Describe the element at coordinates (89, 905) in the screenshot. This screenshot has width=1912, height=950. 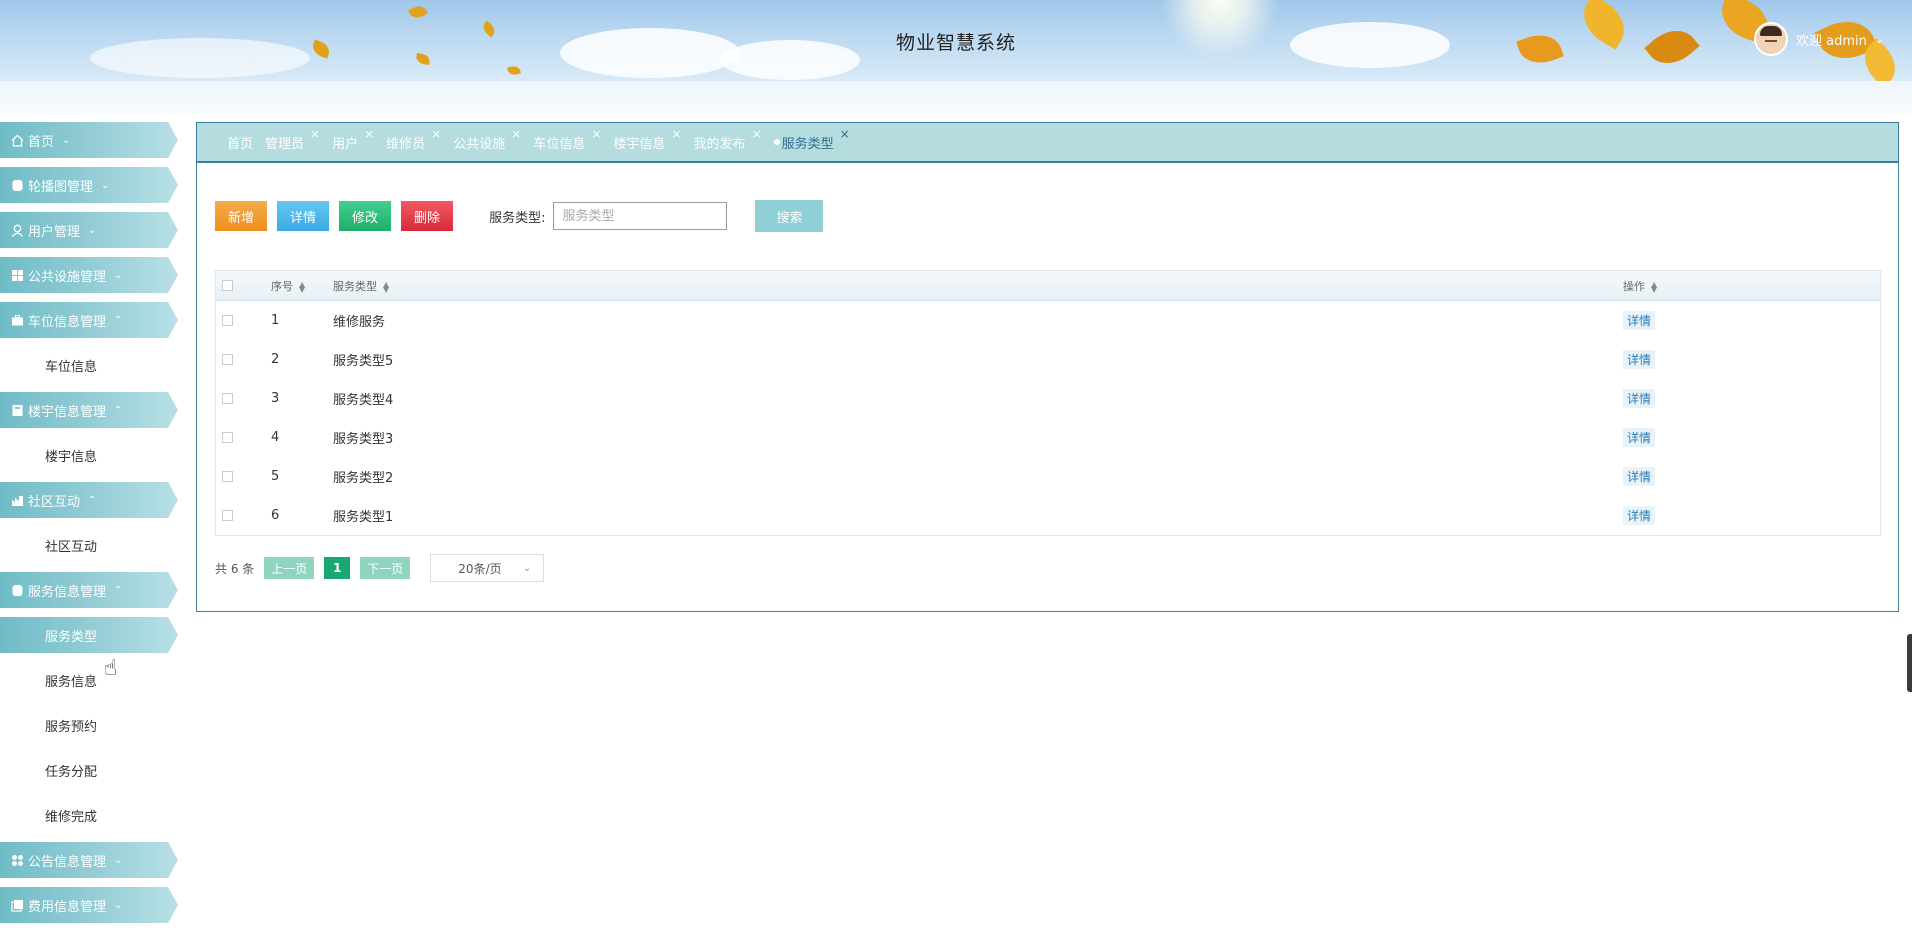
I see `sidebar-item-fees: 费用信息管理 ⌄` at that location.